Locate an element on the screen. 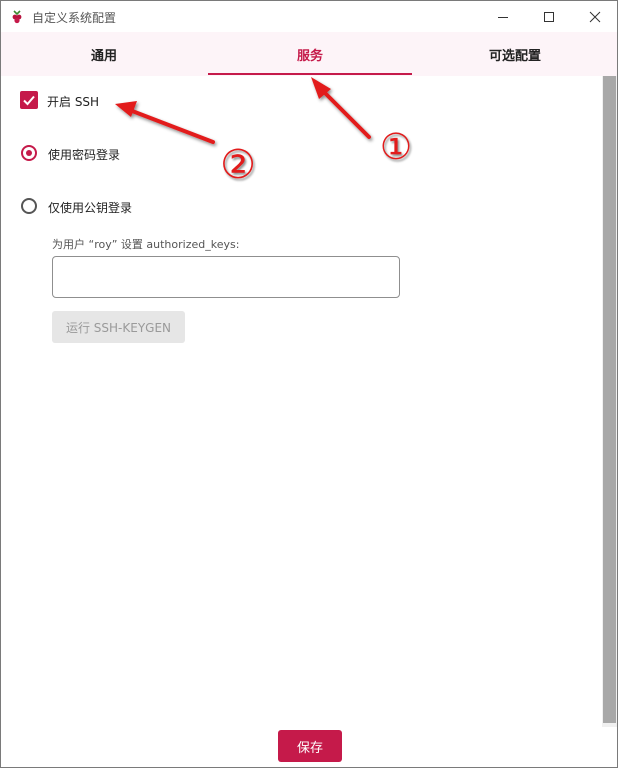  maximize-button is located at coordinates (549, 16).